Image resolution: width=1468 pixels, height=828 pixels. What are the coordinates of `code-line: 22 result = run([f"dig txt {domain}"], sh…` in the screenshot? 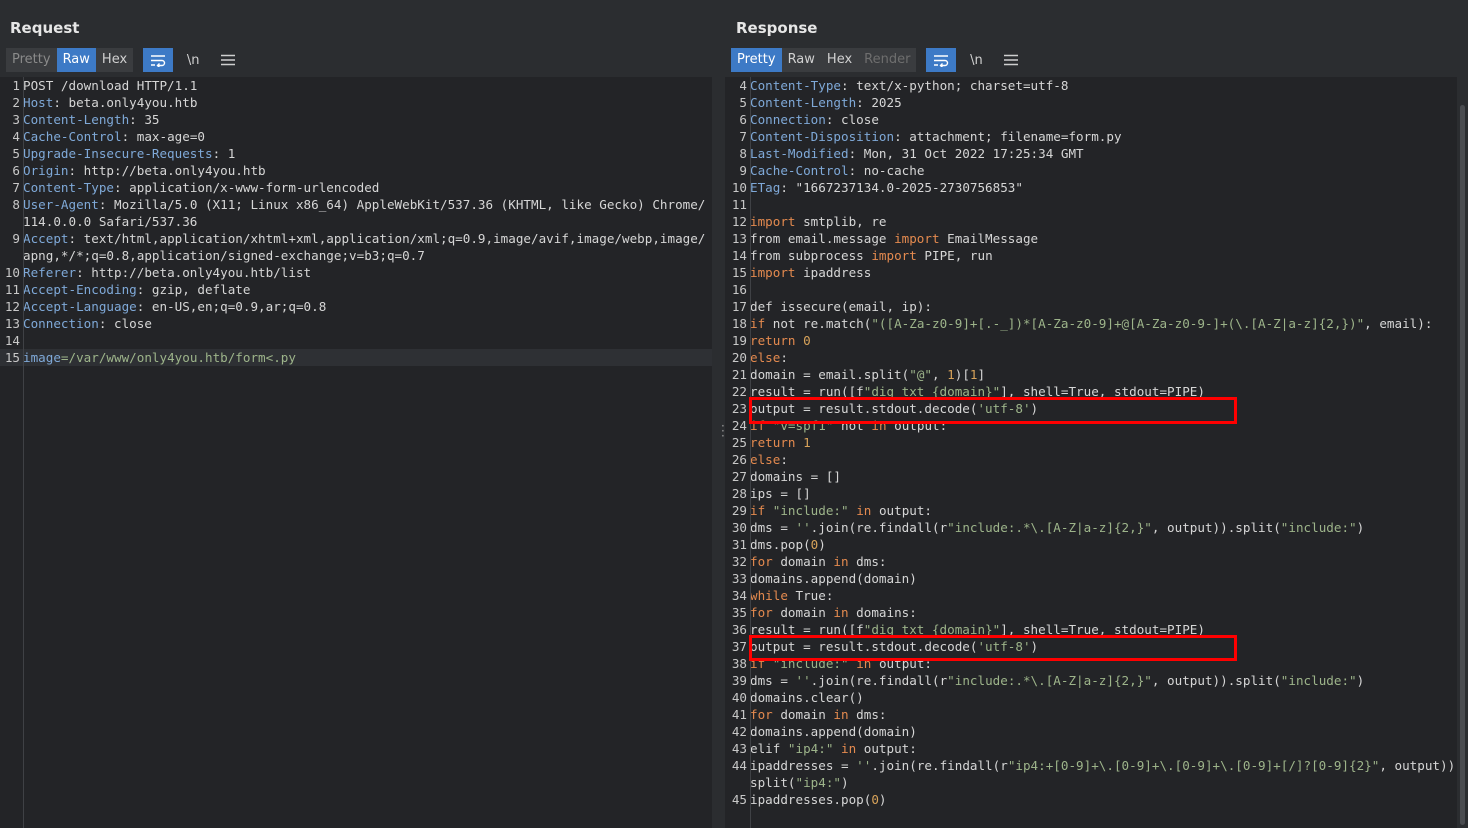 It's located at (1096, 391).